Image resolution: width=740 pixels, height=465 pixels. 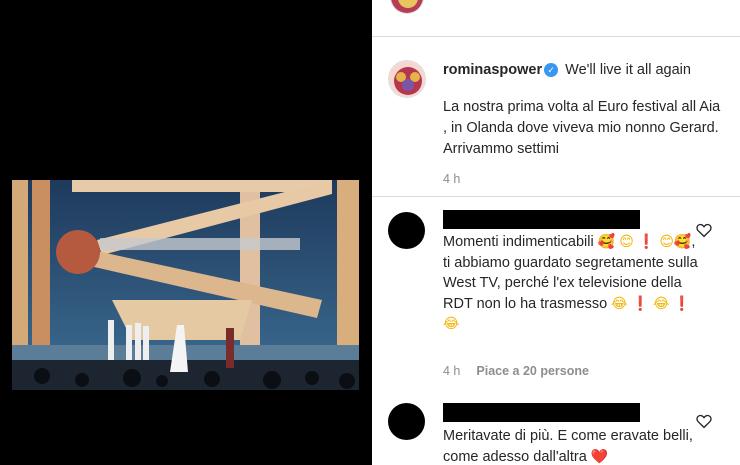 I want to click on avatar, so click(x=407, y=79).